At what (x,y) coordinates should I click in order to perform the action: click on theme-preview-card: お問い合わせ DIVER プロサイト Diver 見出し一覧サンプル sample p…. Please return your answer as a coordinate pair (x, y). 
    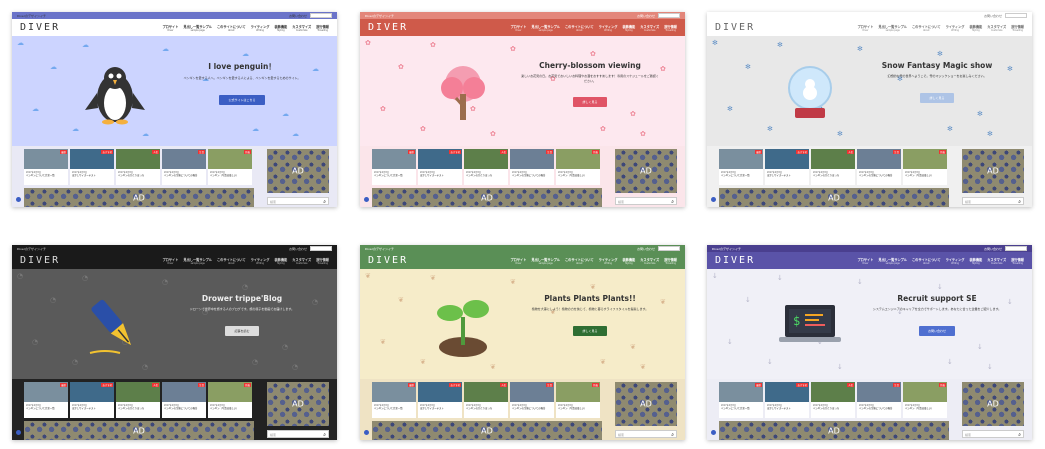
    Looking at the image, I should click on (869, 109).